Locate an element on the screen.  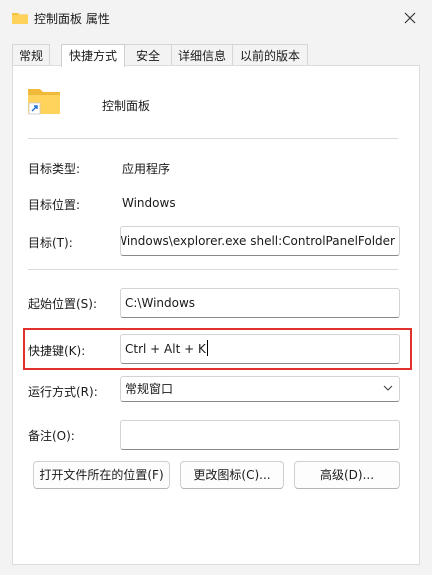
close-icon is located at coordinates (410, 18).